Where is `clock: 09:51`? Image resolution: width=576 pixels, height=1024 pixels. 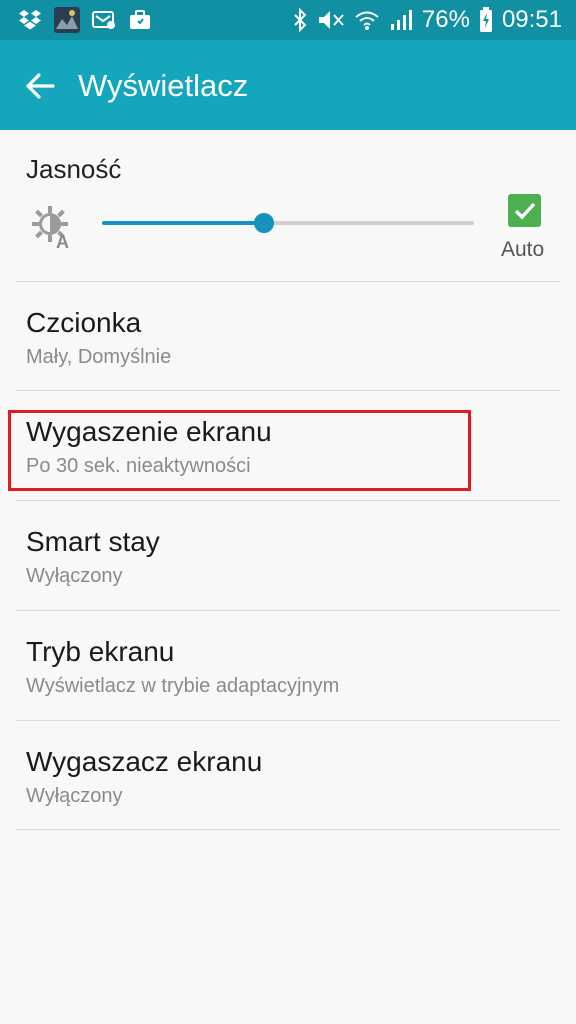 clock: 09:51 is located at coordinates (531, 19).